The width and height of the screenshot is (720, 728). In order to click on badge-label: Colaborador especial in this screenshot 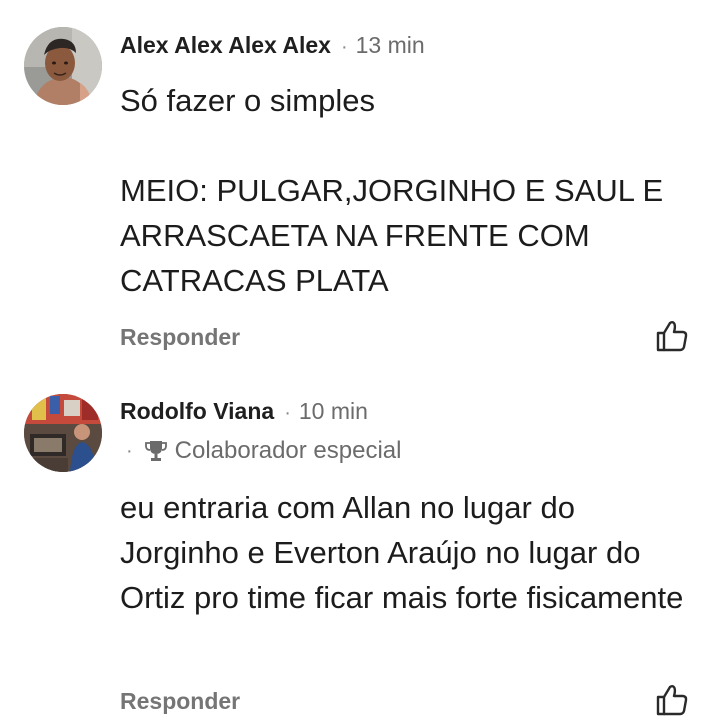, I will do `click(288, 450)`.